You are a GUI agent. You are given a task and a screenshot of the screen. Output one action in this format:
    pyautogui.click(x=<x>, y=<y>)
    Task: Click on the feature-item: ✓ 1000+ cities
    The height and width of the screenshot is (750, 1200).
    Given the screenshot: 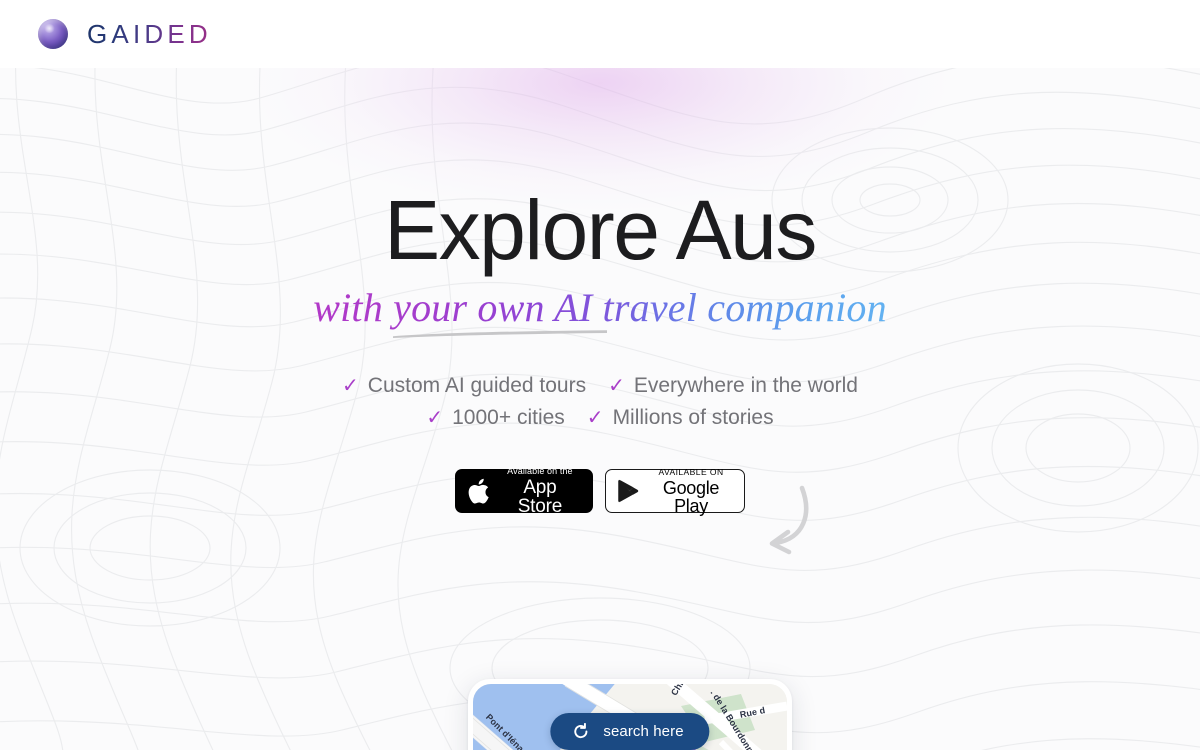 What is the action you would take?
    pyautogui.click(x=495, y=418)
    